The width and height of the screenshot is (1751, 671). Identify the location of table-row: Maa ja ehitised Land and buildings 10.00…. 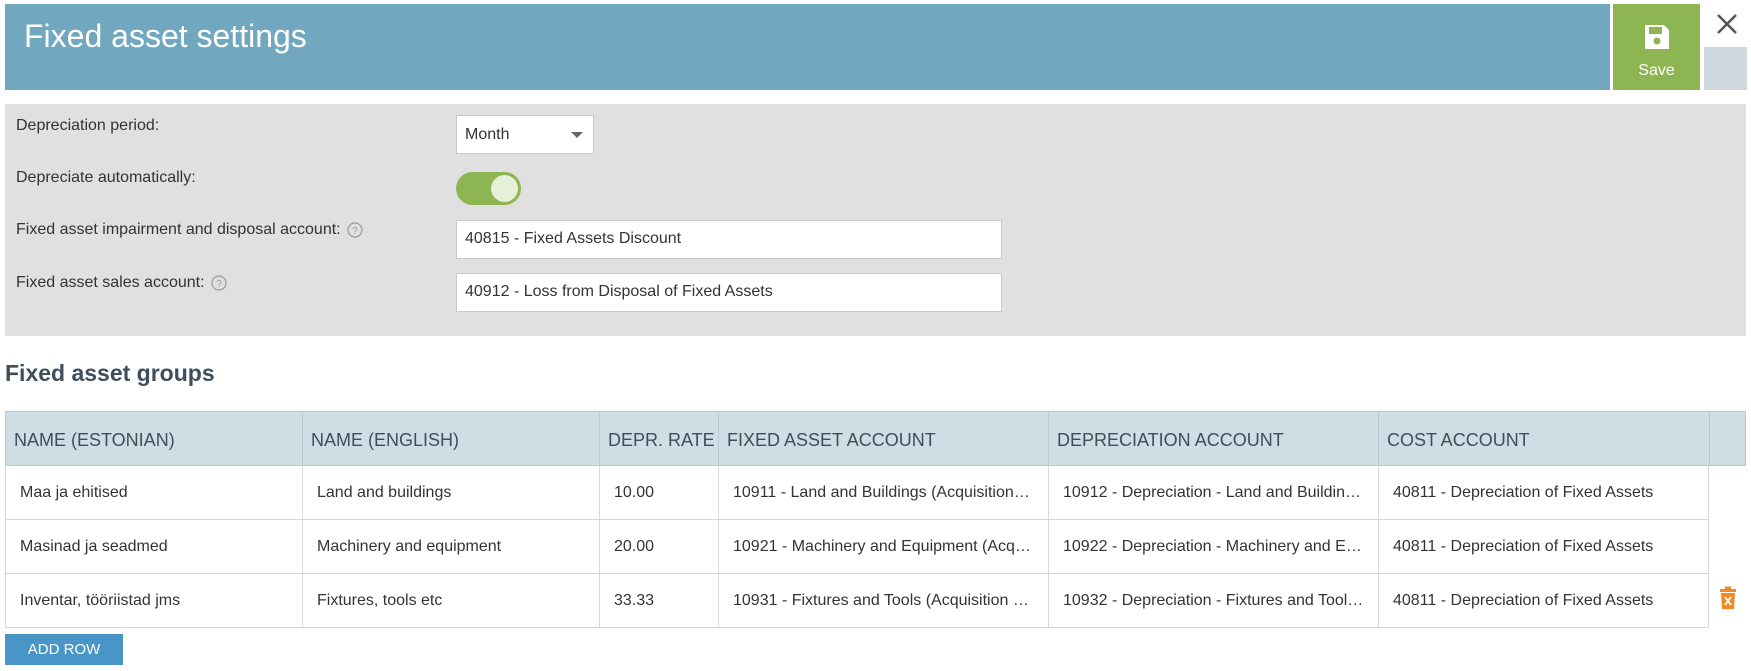
(857, 493).